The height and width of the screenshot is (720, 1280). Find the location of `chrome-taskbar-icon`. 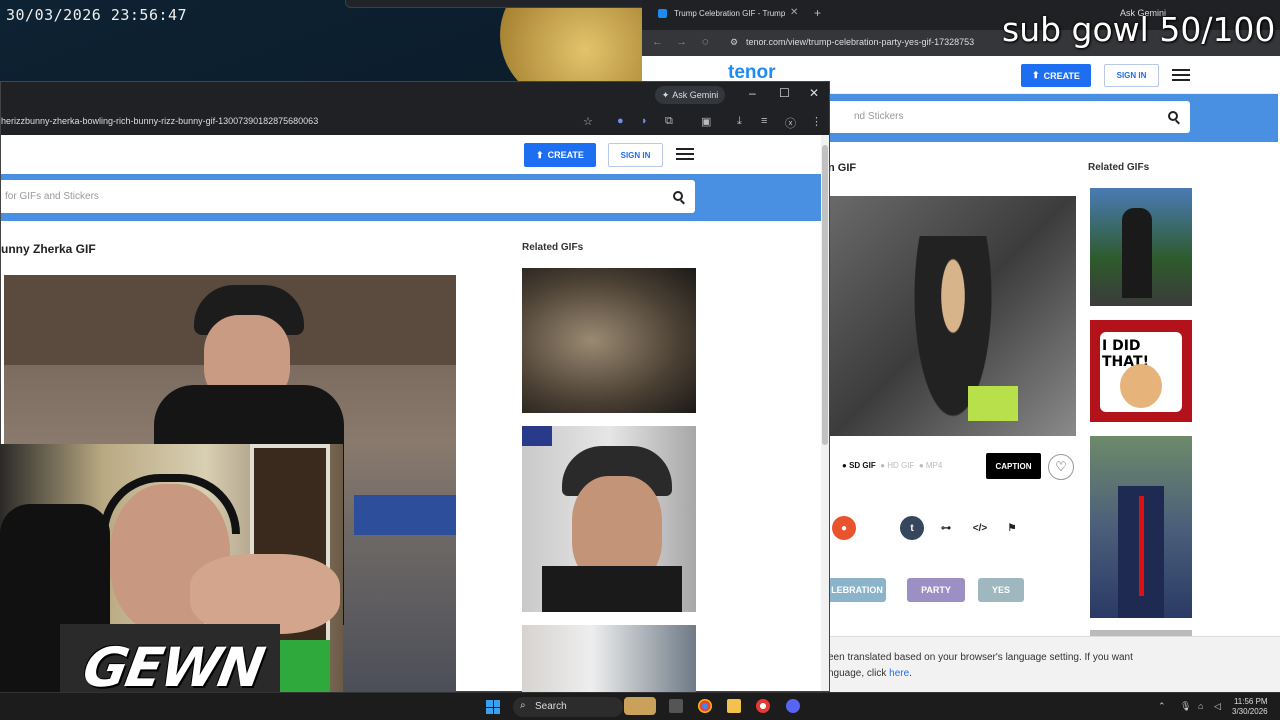

chrome-taskbar-icon is located at coordinates (705, 706).